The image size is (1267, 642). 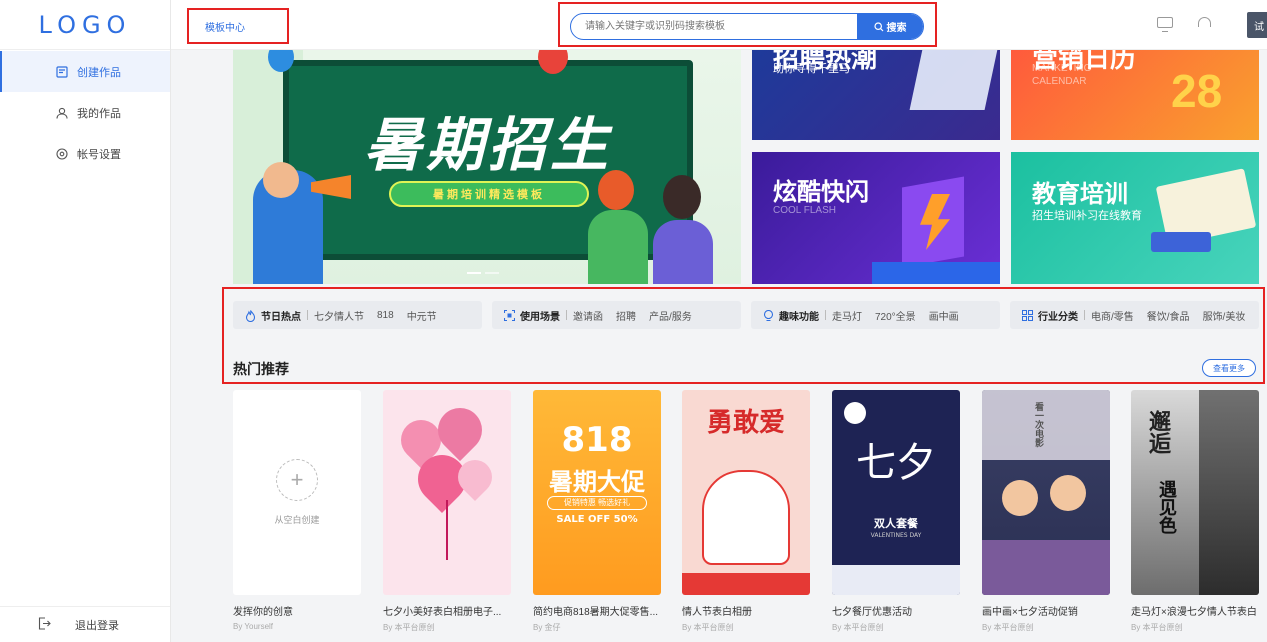 I want to click on create-icon, so click(x=62, y=71).